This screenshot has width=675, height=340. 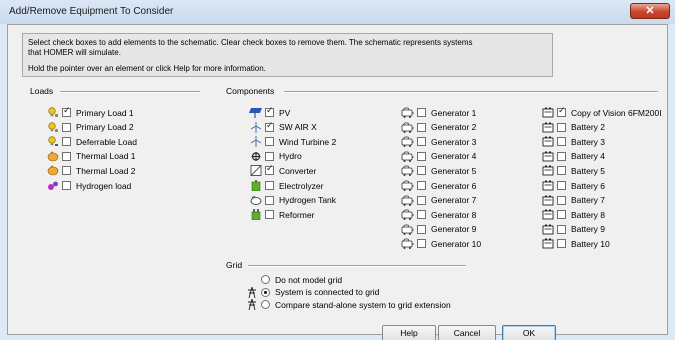 What do you see at coordinates (88, 185) in the screenshot?
I see `load-hydrogen-load-row: Hydrogen load` at bounding box center [88, 185].